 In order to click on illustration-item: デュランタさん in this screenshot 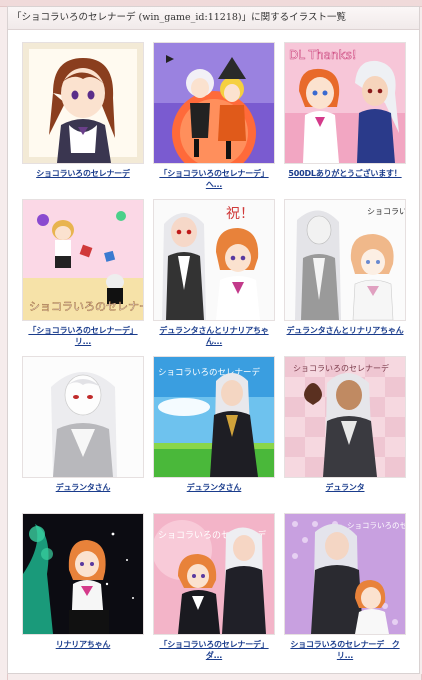, I will do `click(83, 422)`.